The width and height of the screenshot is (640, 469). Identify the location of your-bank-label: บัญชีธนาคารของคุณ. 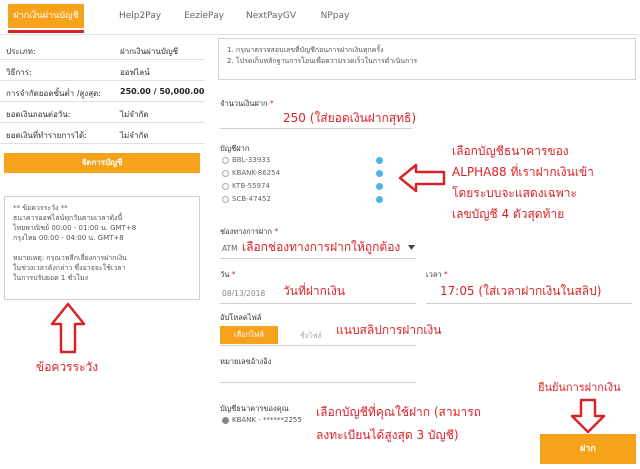
(254, 408).